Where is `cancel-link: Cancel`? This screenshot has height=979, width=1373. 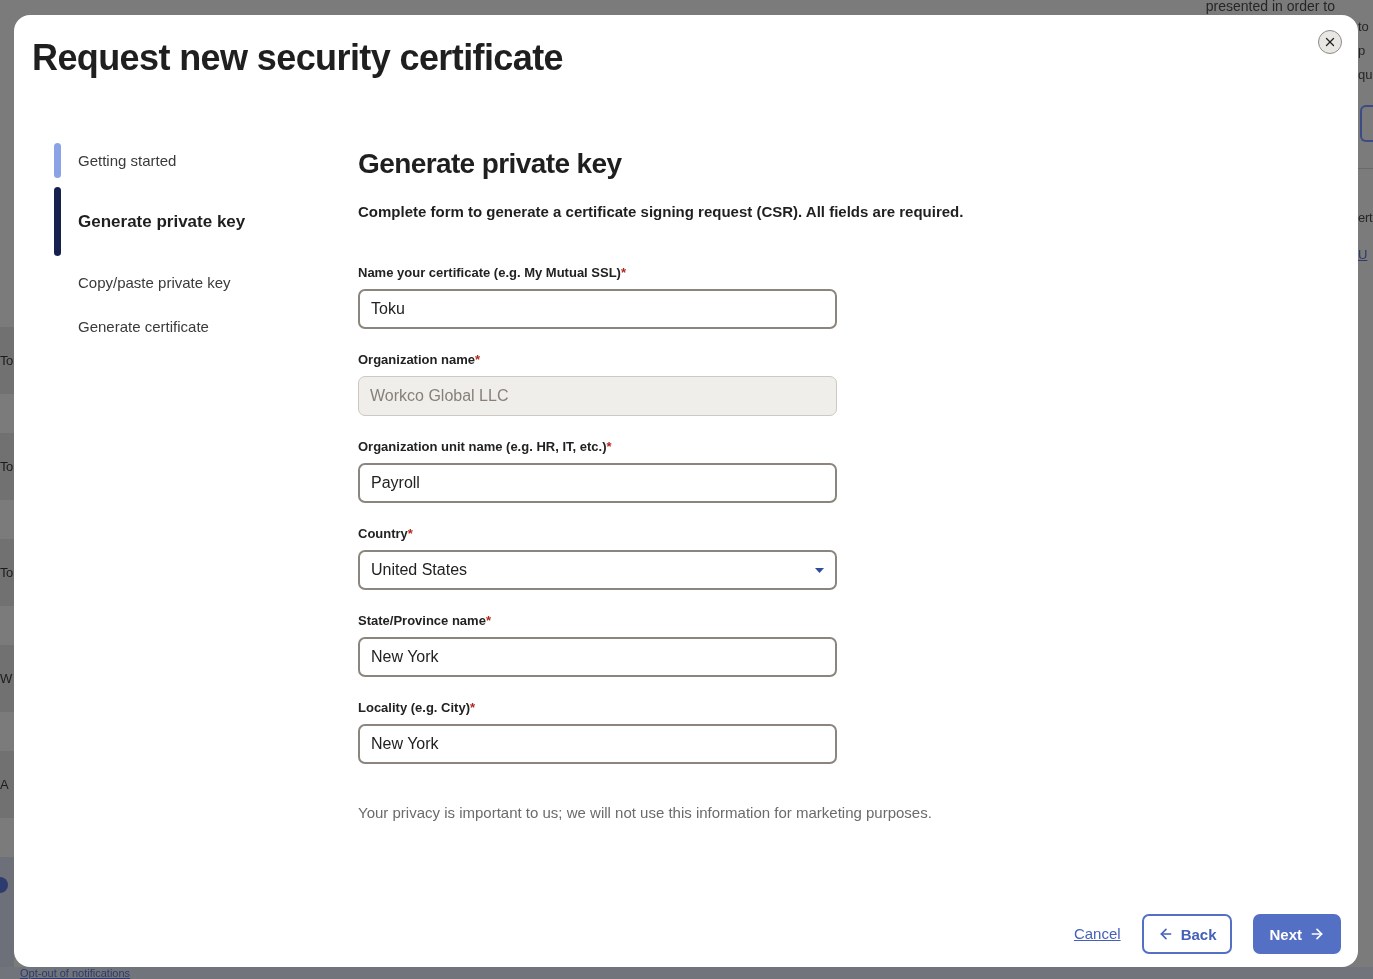
cancel-link: Cancel is located at coordinates (1097, 934).